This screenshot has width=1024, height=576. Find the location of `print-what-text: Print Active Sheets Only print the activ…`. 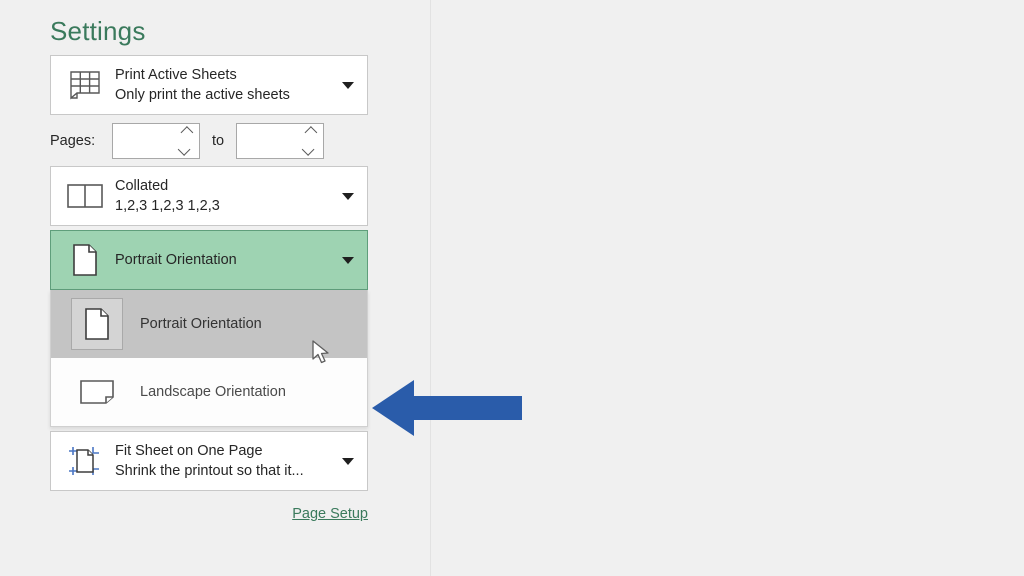

print-what-text: Print Active Sheets Only print the activ… is located at coordinates (239, 85).